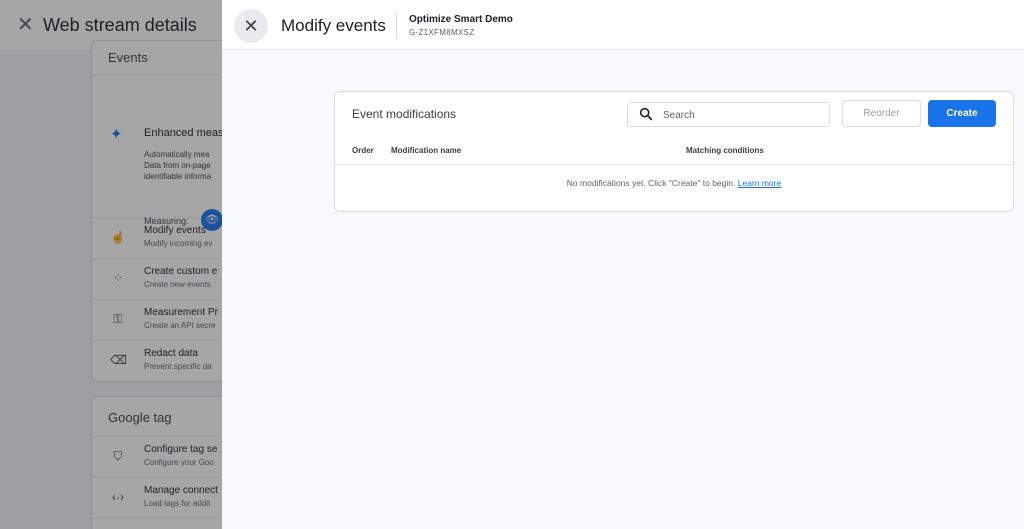 The image size is (1024, 529). Describe the element at coordinates (743, 115) in the screenshot. I see `search-input` at that location.